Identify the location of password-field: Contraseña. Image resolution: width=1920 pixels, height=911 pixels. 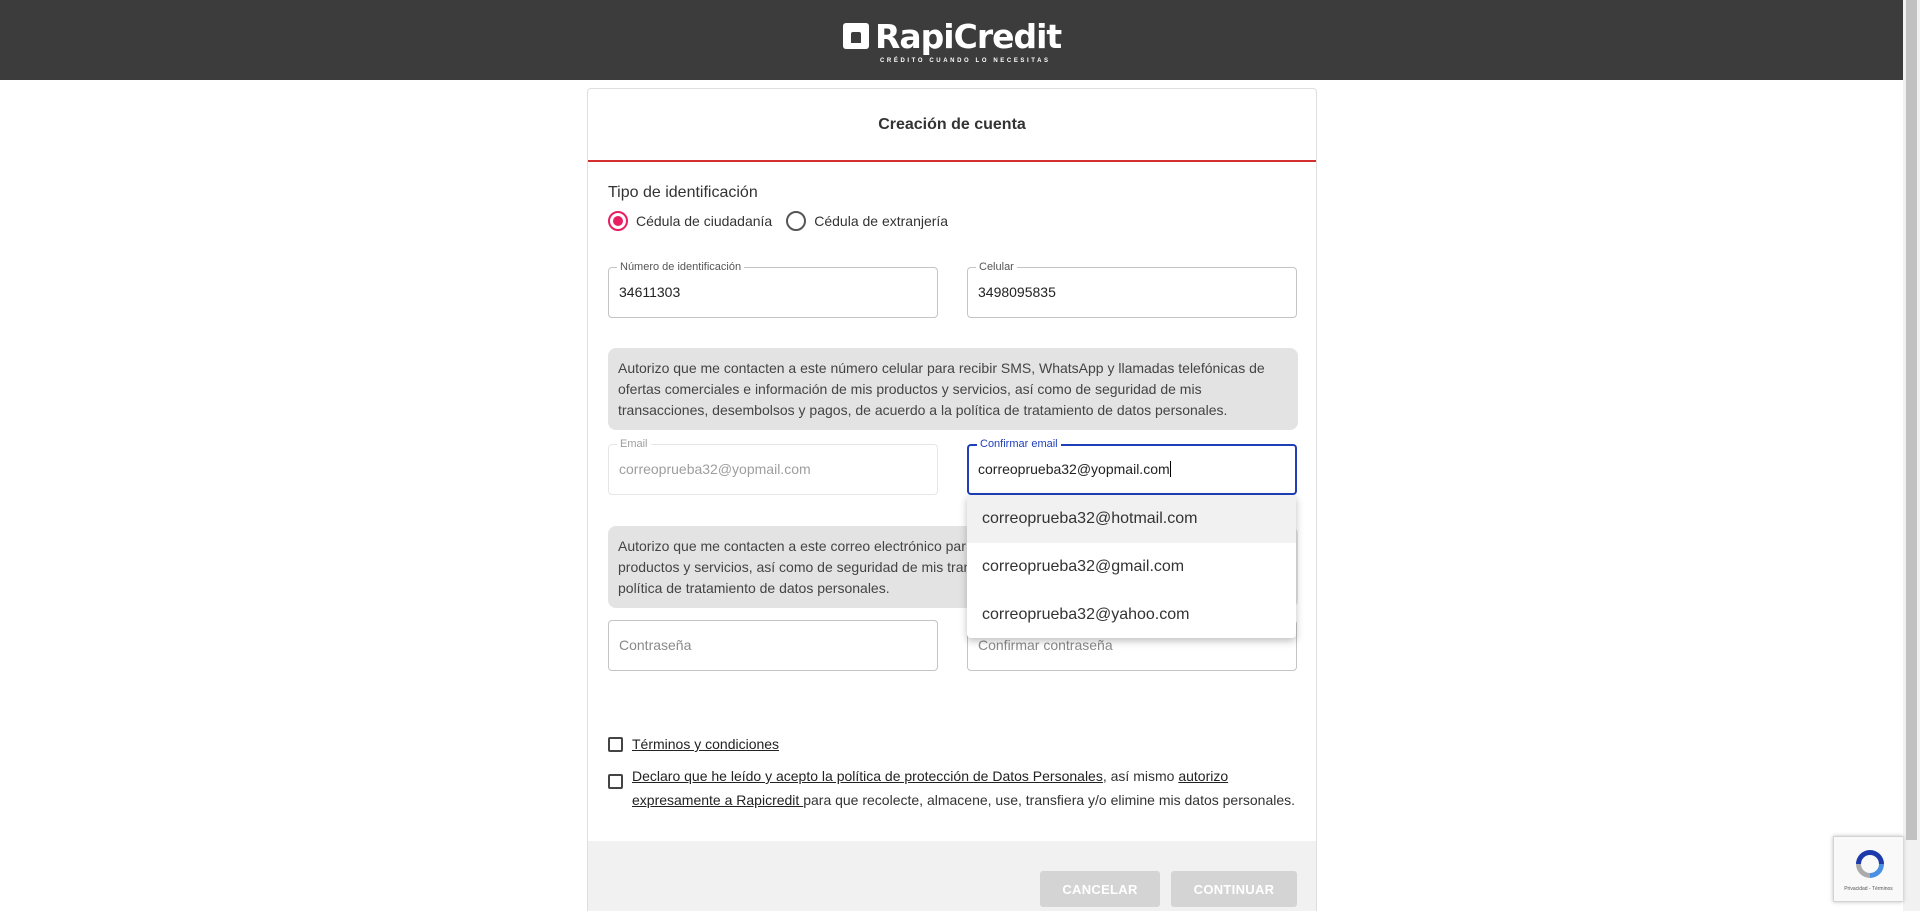
(773, 645).